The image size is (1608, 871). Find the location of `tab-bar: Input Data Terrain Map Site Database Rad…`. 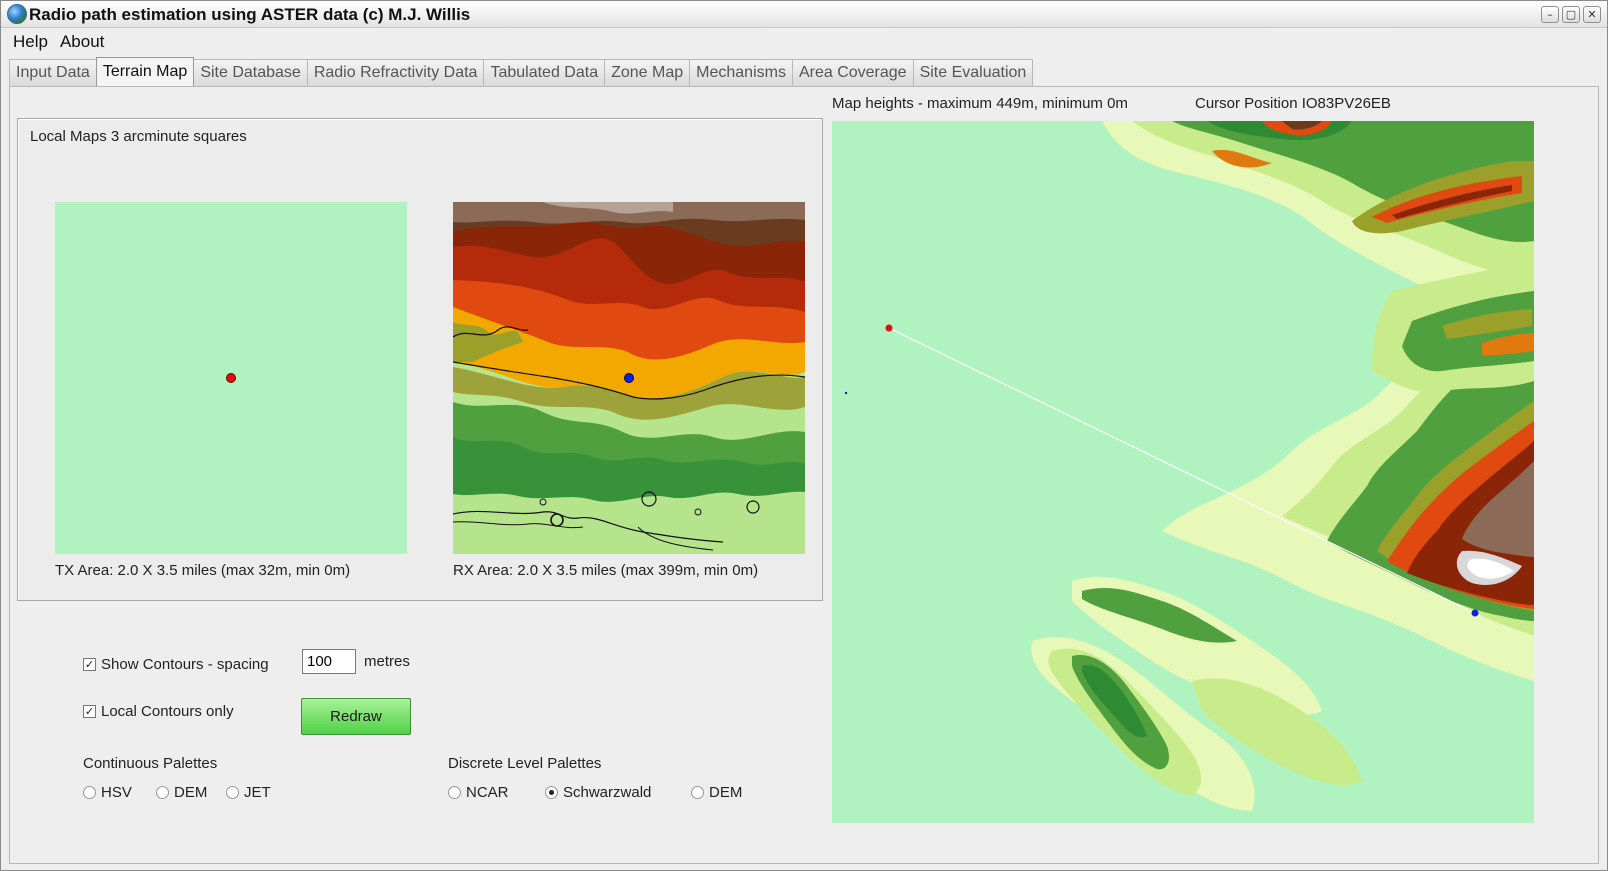

tab-bar: Input Data Terrain Map Site Database Rad… is located at coordinates (521, 71).